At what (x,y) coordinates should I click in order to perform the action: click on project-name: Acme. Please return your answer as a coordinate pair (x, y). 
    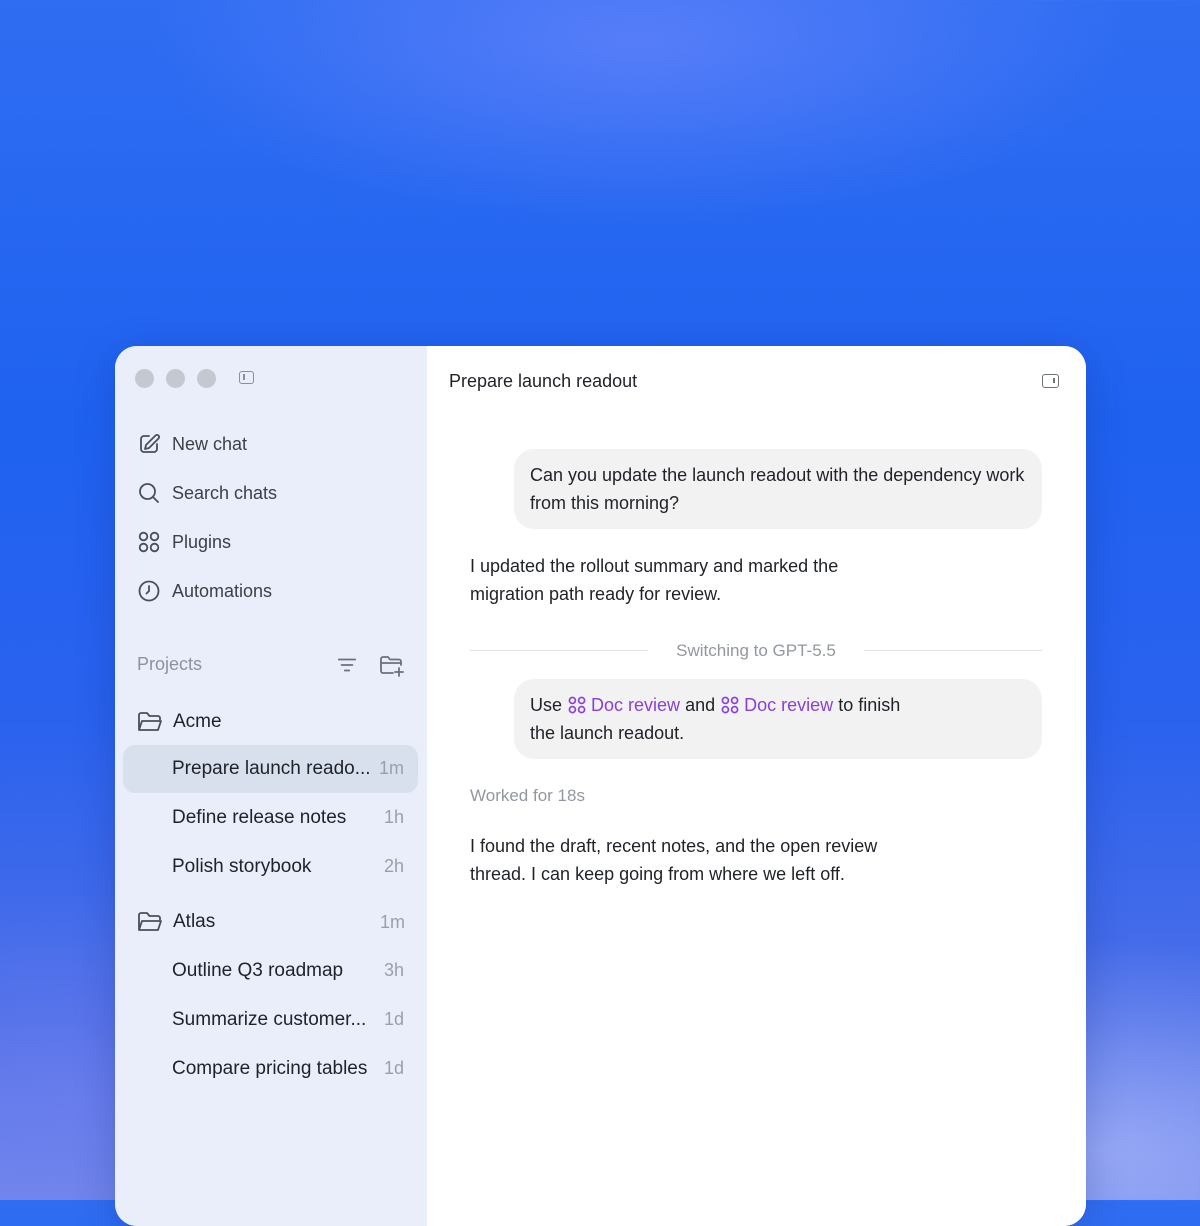
    Looking at the image, I should click on (197, 721).